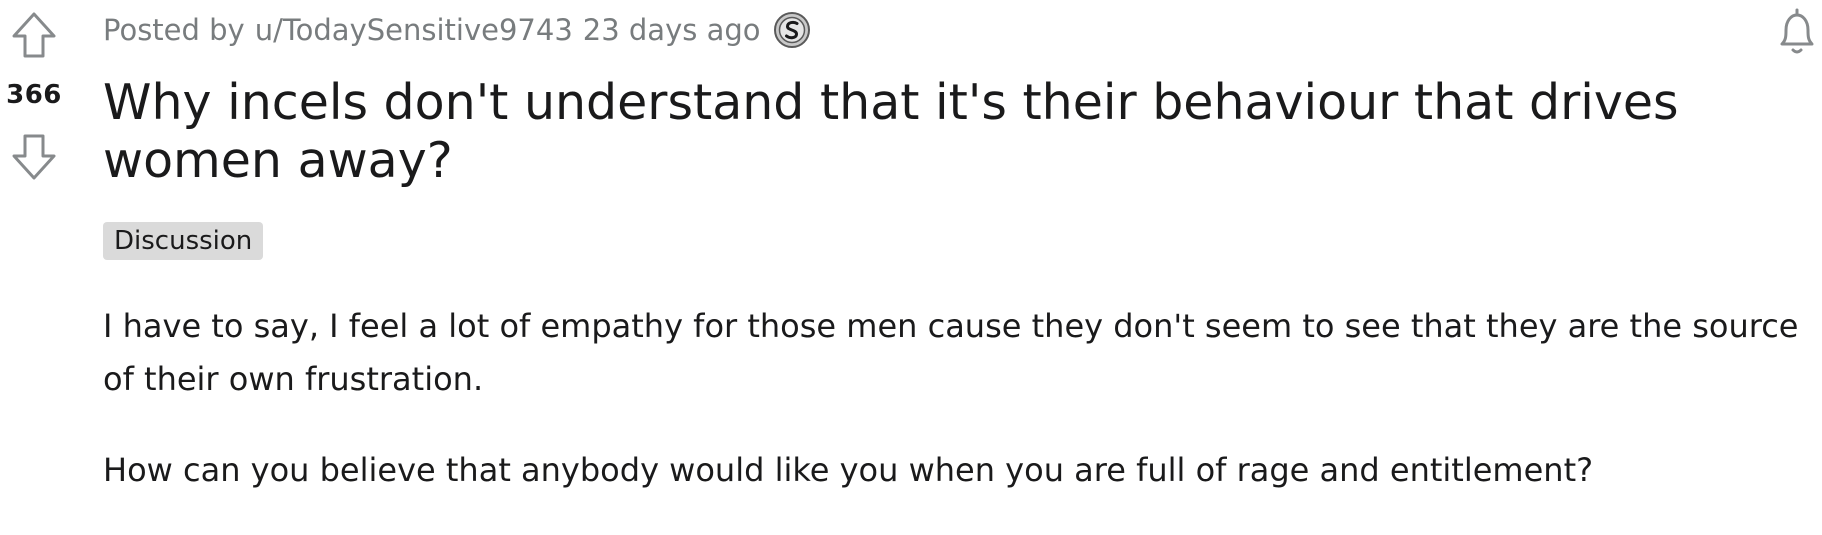 Image resolution: width=1822 pixels, height=535 pixels. I want to click on post-timestamp: 23 days ago, so click(672, 30).